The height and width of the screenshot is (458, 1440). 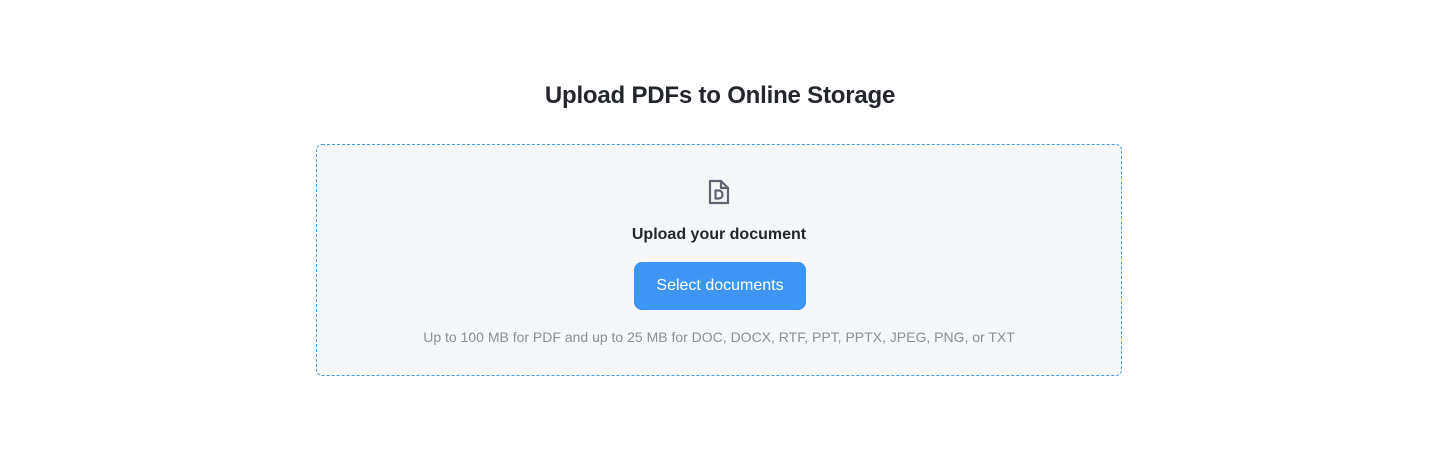 I want to click on document-icon, so click(x=719, y=192).